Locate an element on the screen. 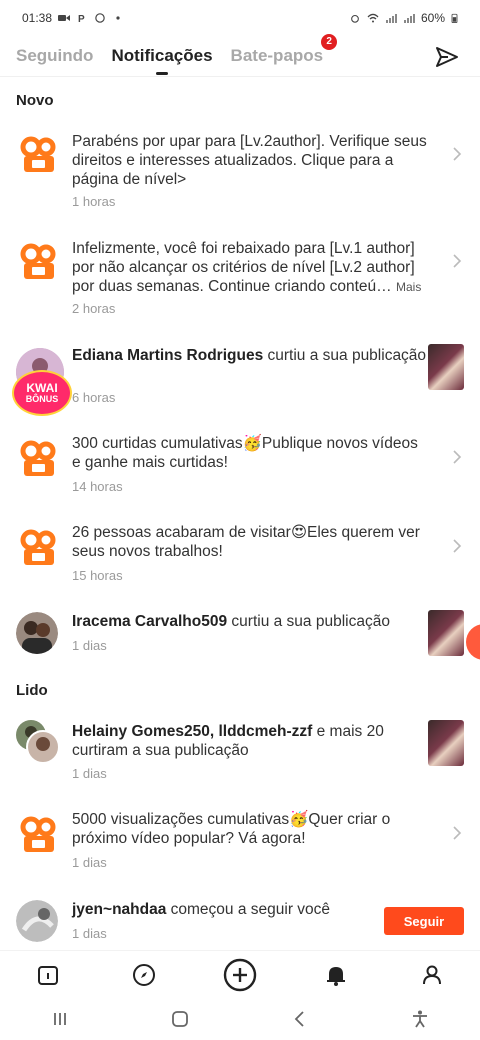  tab-notifications: Notificações is located at coordinates (162, 60).